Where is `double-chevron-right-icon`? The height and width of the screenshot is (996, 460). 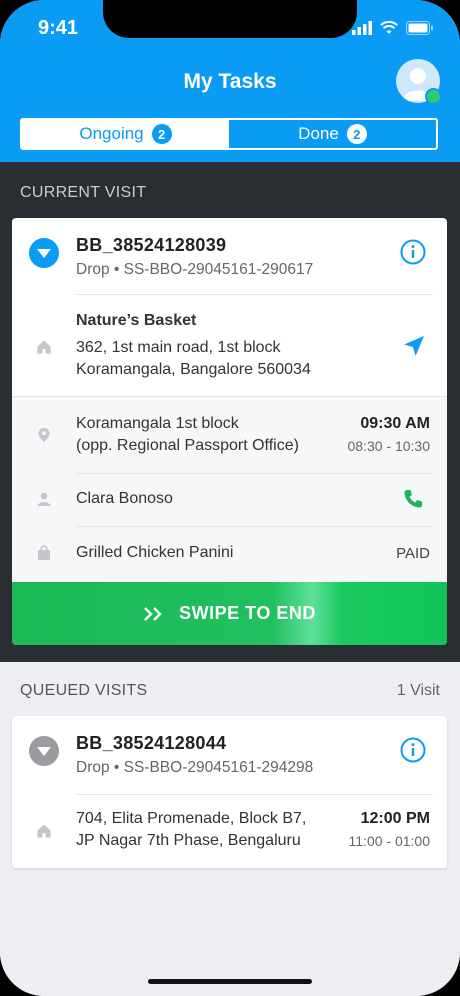
double-chevron-right-icon is located at coordinates (153, 613).